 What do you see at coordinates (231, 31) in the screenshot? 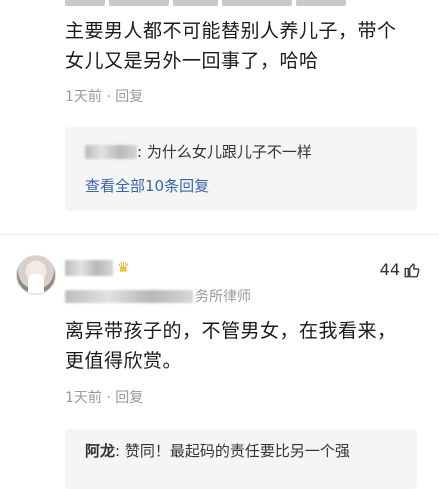
I see `comment-line: 主要男人都不可能替别人养儿子，带个` at bounding box center [231, 31].